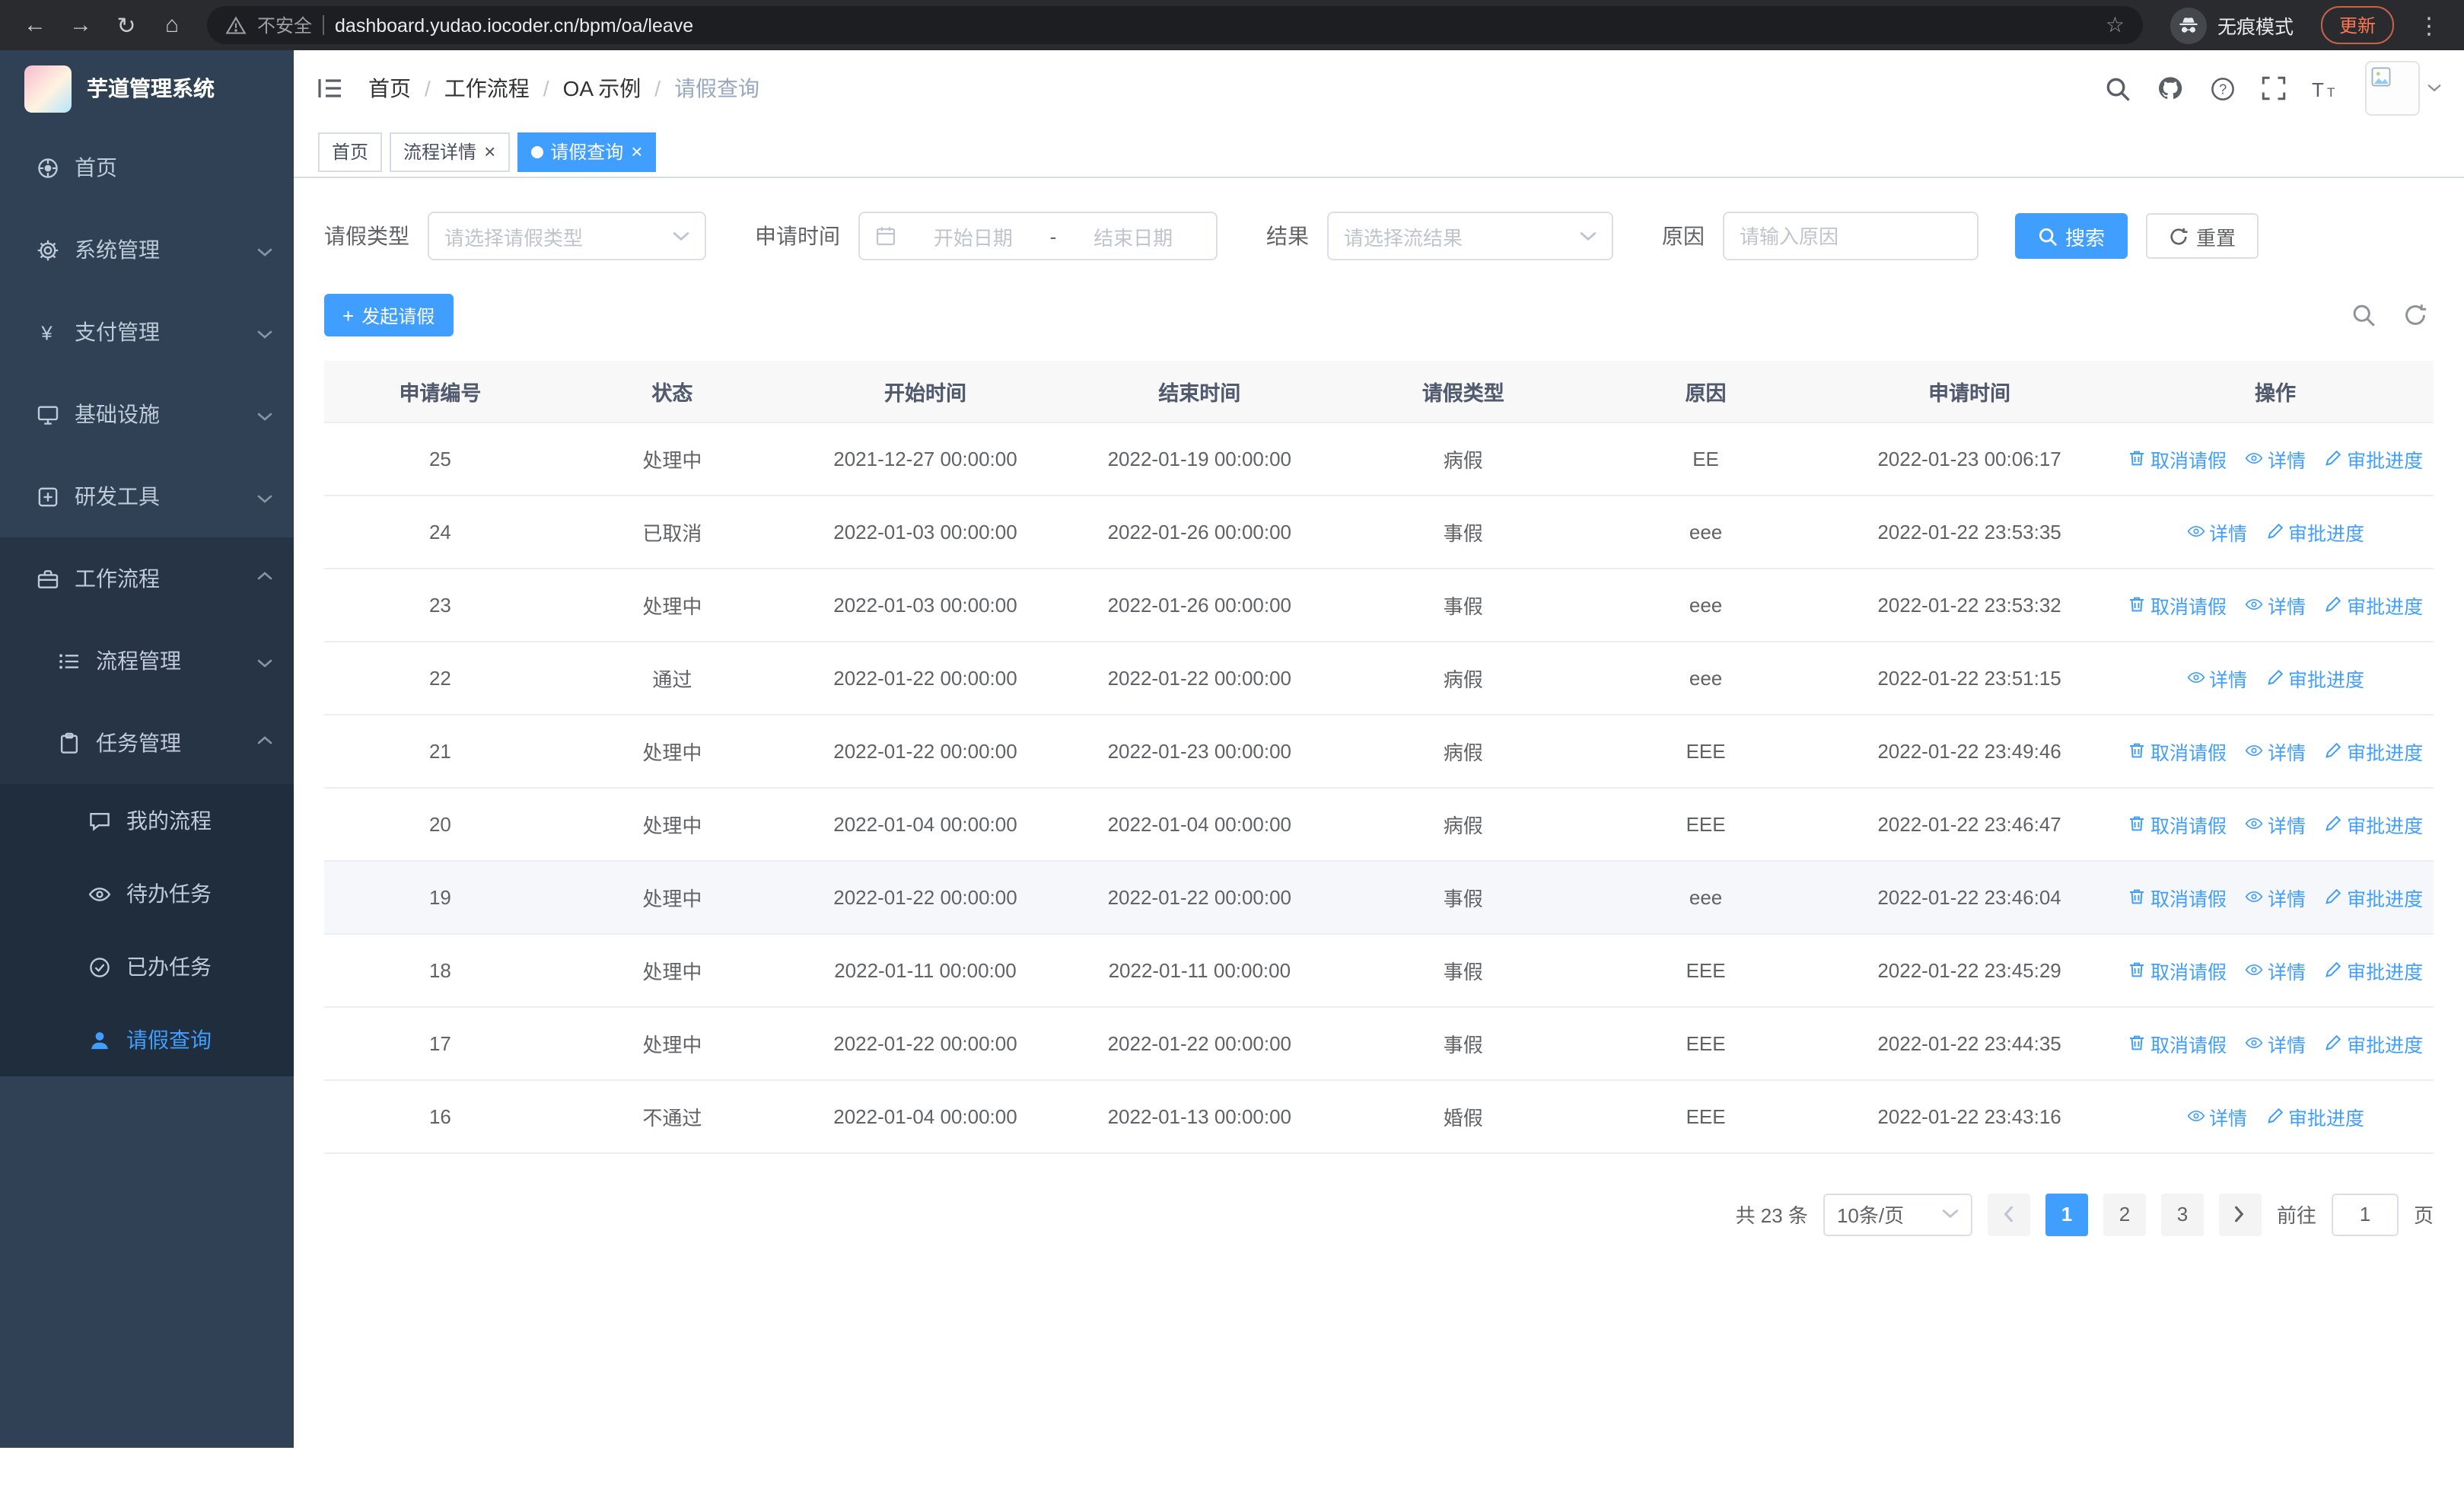 The image size is (2464, 1495). Describe the element at coordinates (2124, 1214) in the screenshot. I see `page-button-2: 2` at that location.